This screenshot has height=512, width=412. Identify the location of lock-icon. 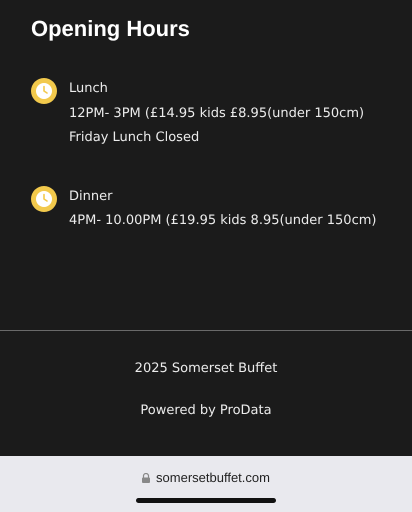
(146, 477).